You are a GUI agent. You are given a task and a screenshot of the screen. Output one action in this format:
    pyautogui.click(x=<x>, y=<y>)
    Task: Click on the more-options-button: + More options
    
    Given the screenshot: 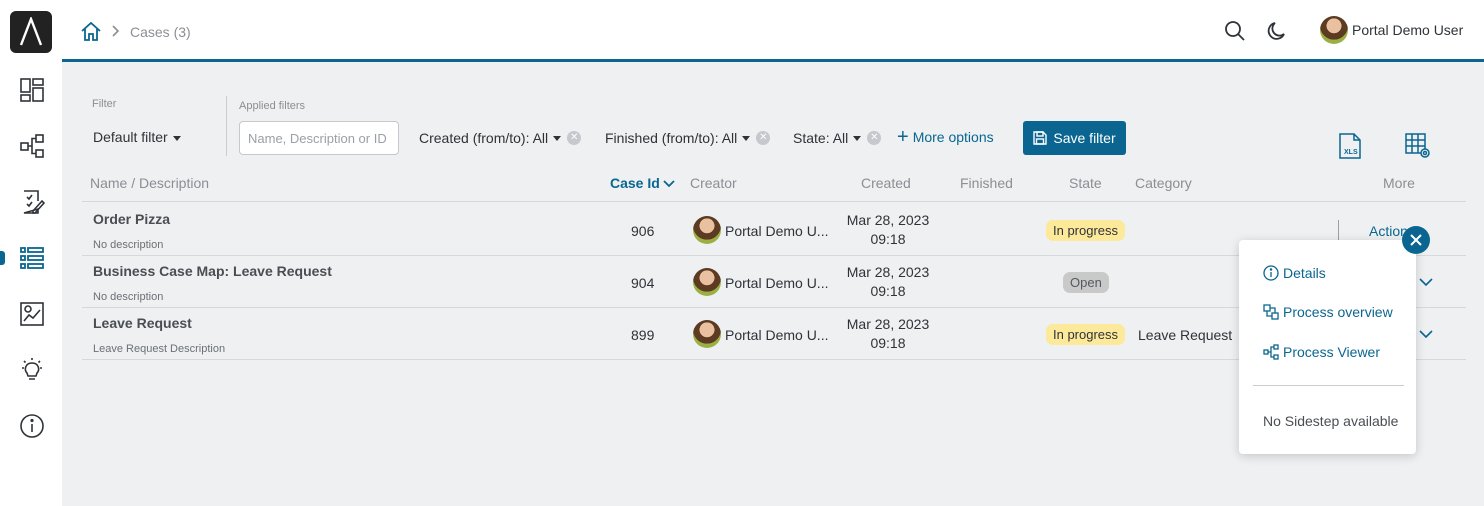 What is the action you would take?
    pyautogui.click(x=945, y=137)
    